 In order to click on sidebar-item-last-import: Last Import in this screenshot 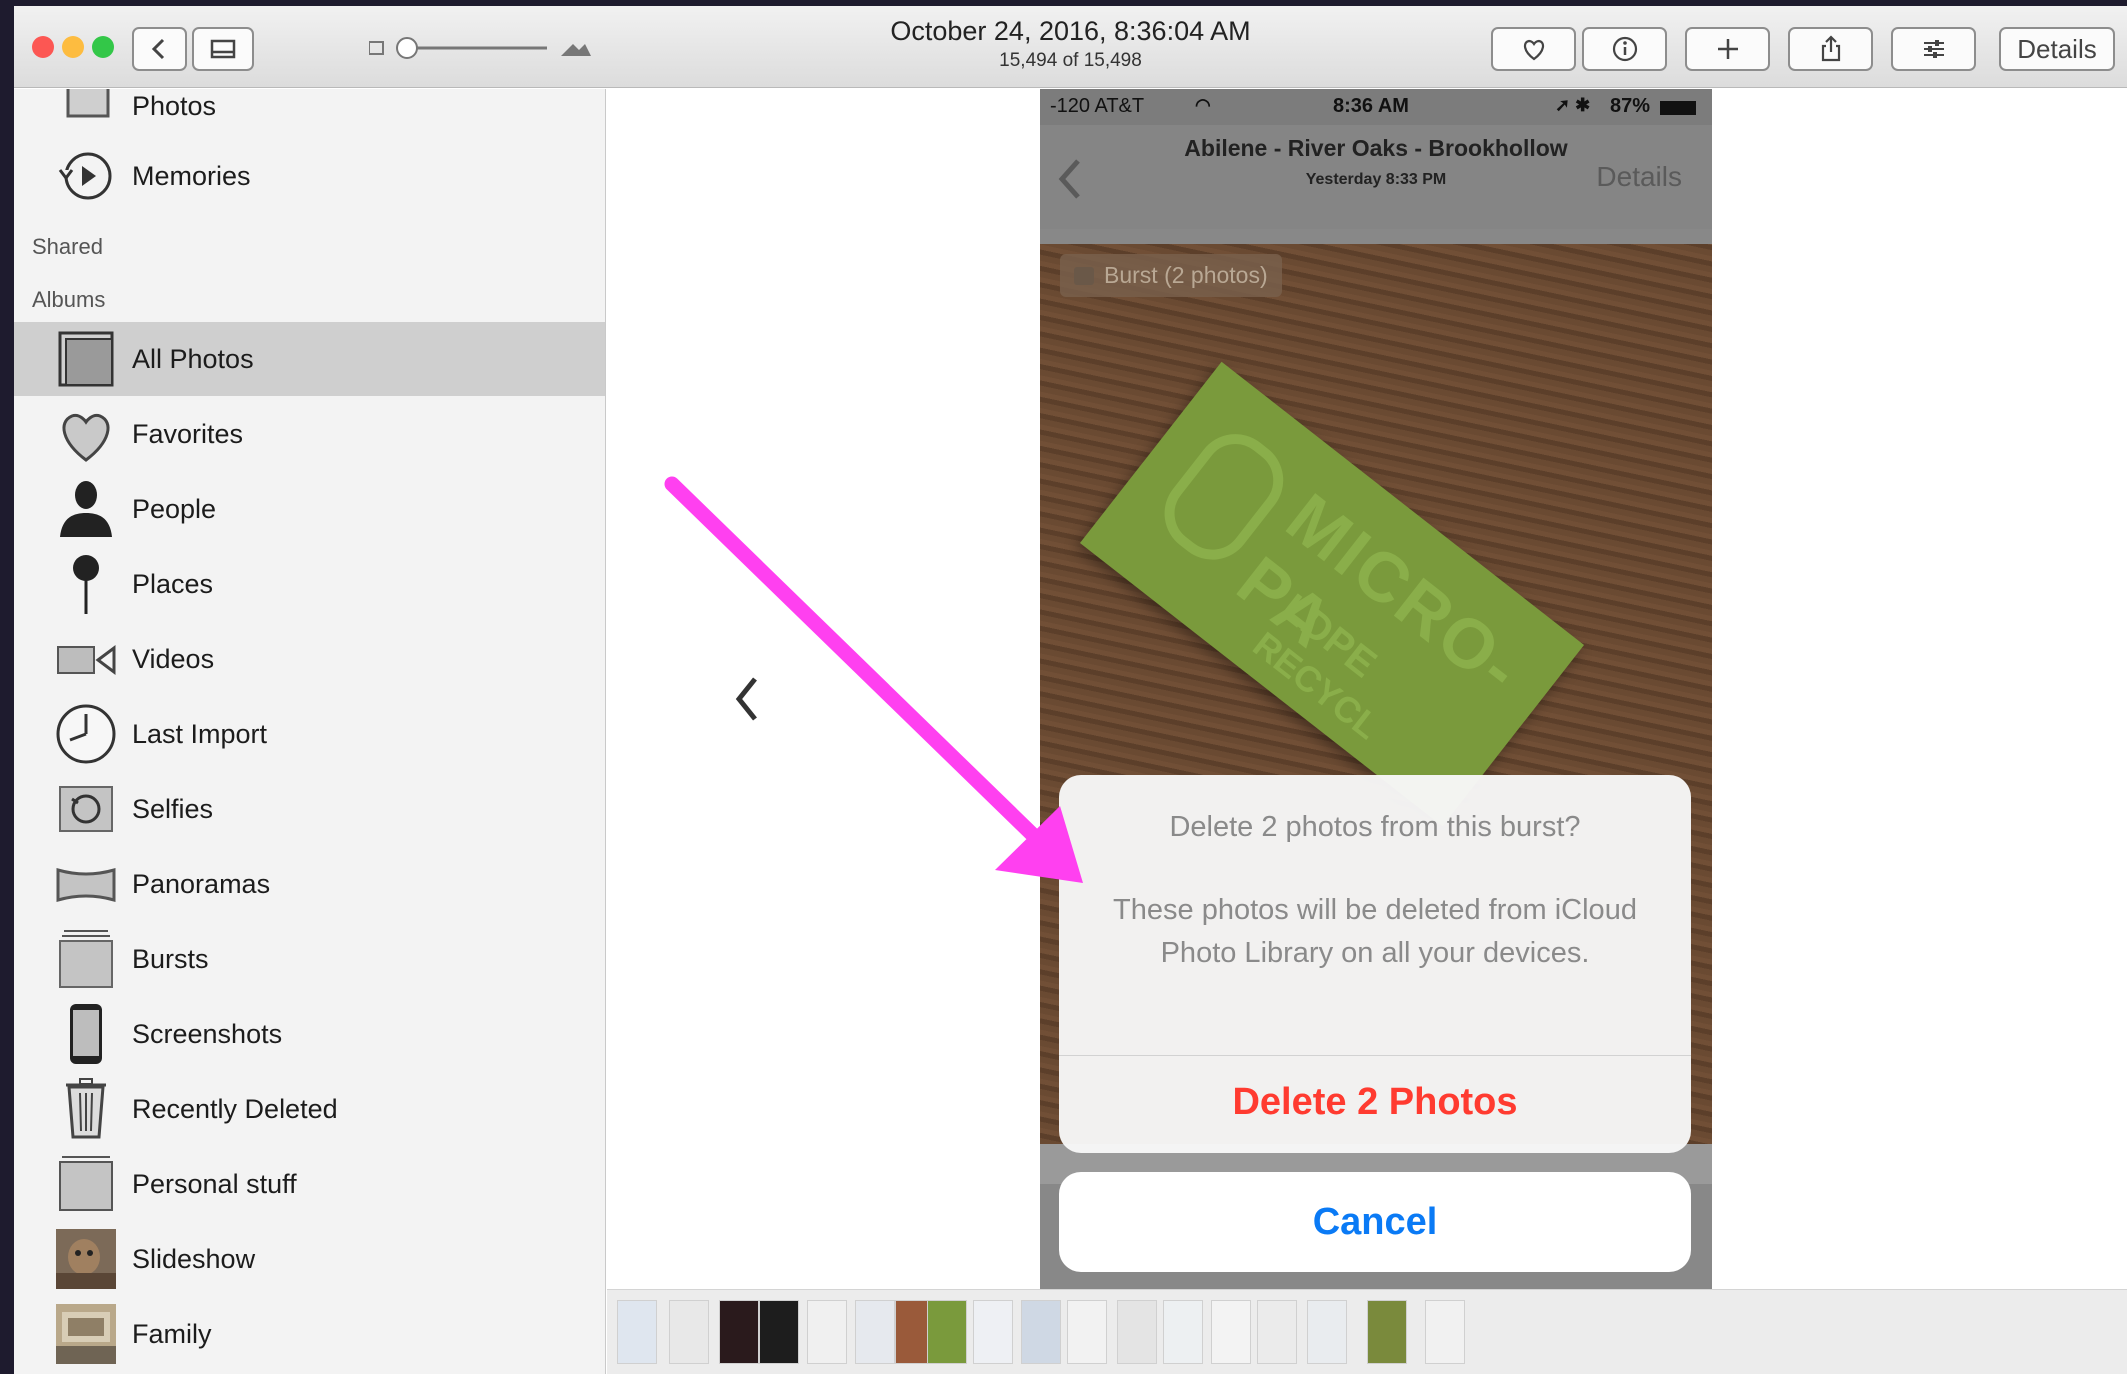, I will do `click(309, 734)`.